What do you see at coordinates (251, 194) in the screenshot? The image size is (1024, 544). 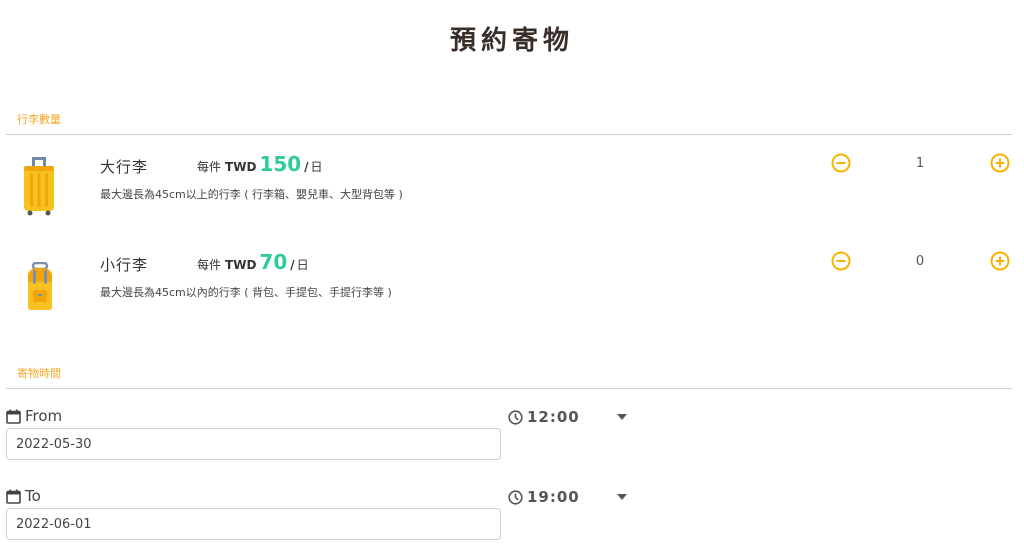 I see `item-description: 最大邊長為45cm以上的行李 ( 行李箱、嬰兒車、大型背包等 )` at bounding box center [251, 194].